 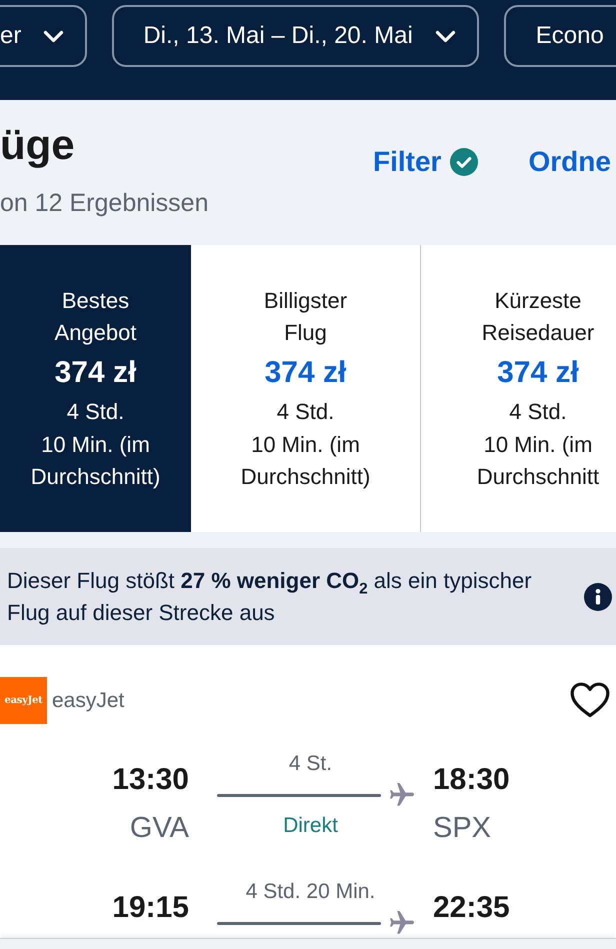 I want to click on dropdown-button: Econo, so click(x=560, y=36).